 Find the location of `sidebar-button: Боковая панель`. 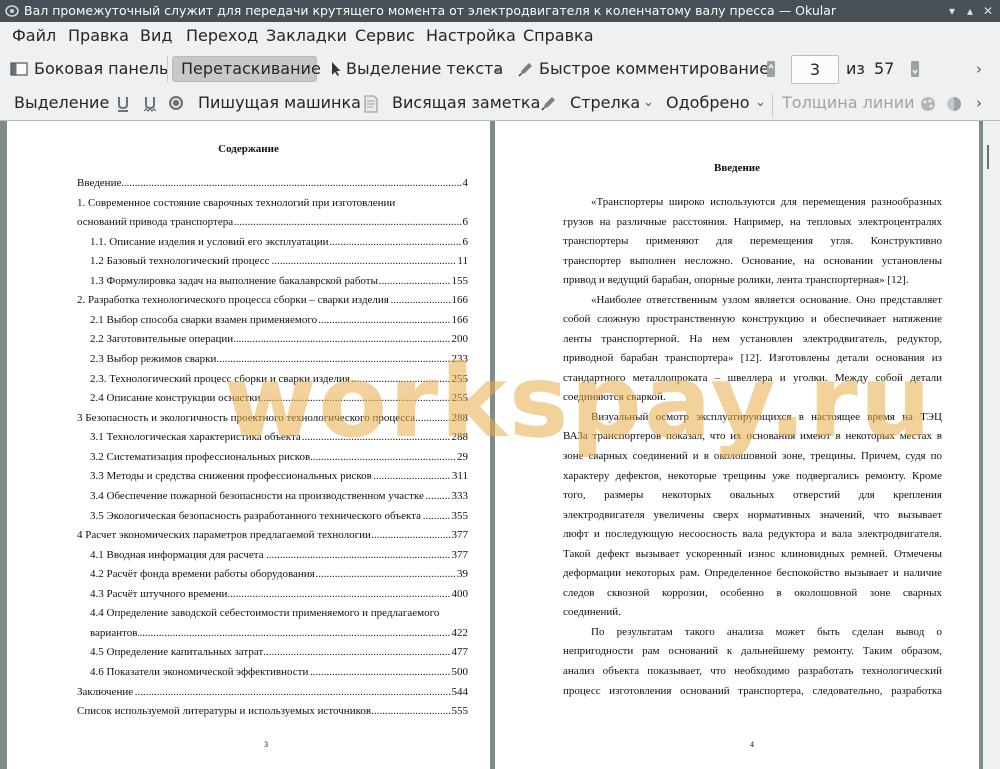

sidebar-button: Боковая панель is located at coordinates (87, 69).